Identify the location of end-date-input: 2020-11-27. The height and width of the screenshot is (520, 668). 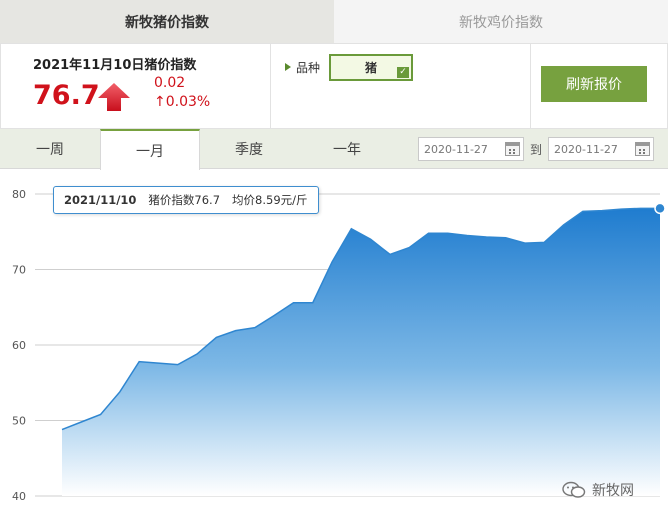
(601, 149).